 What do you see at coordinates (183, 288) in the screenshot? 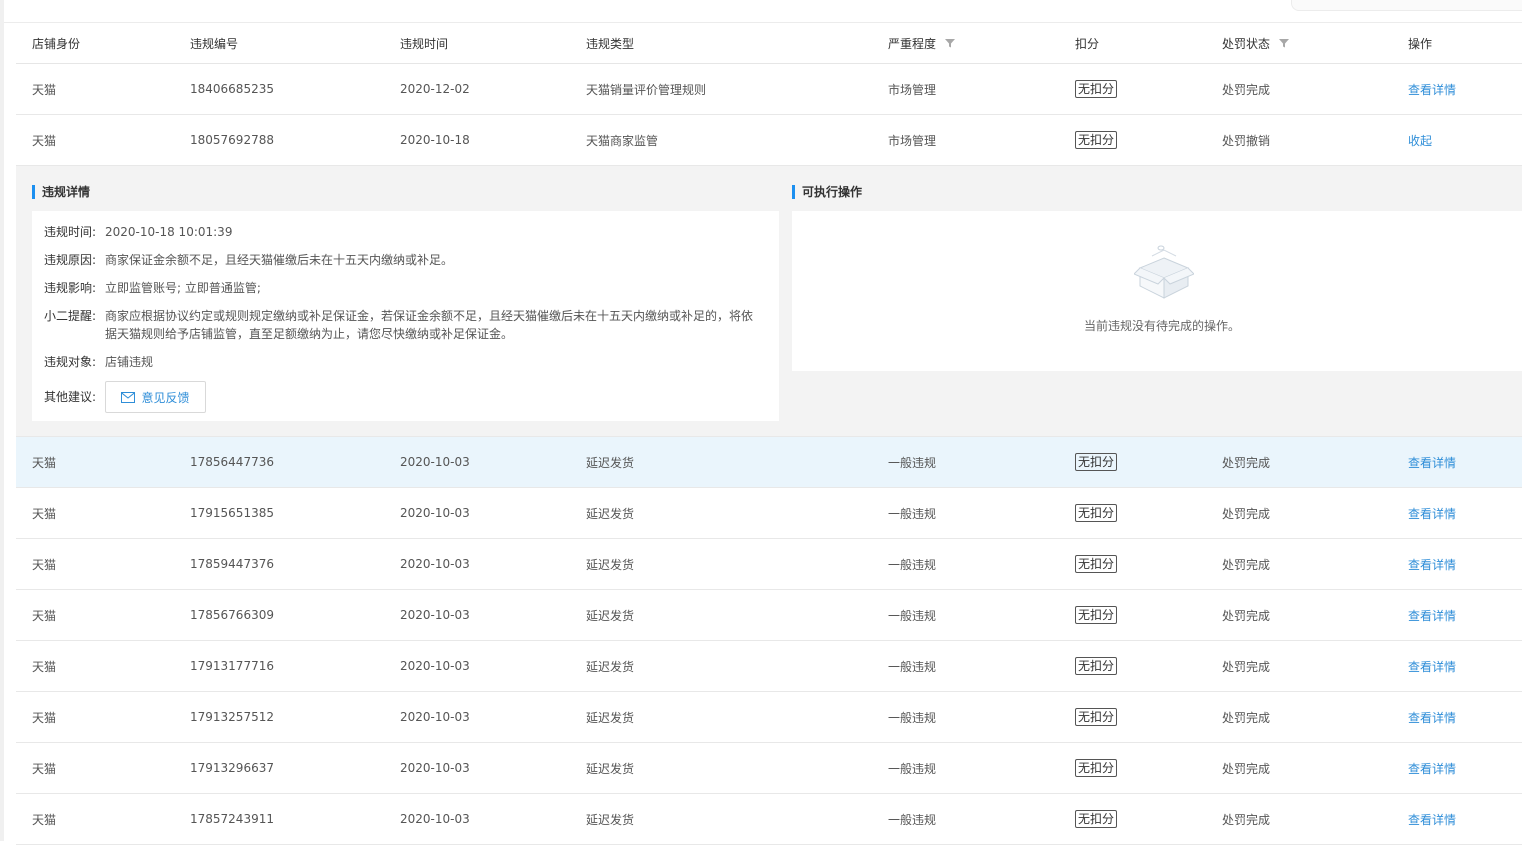
I see `detail-impact-value: 立即监管账号; 立即普通监管;` at bounding box center [183, 288].